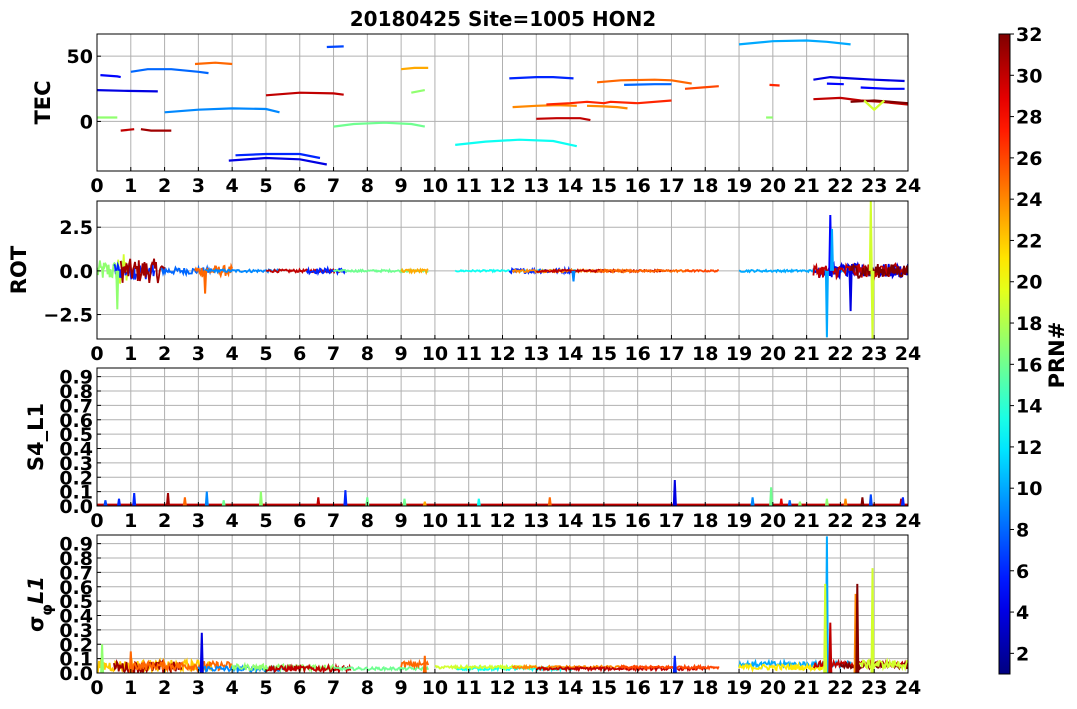 The height and width of the screenshot is (709, 1077). What do you see at coordinates (908, 521) in the screenshot?
I see `x-tick-label: 24` at bounding box center [908, 521].